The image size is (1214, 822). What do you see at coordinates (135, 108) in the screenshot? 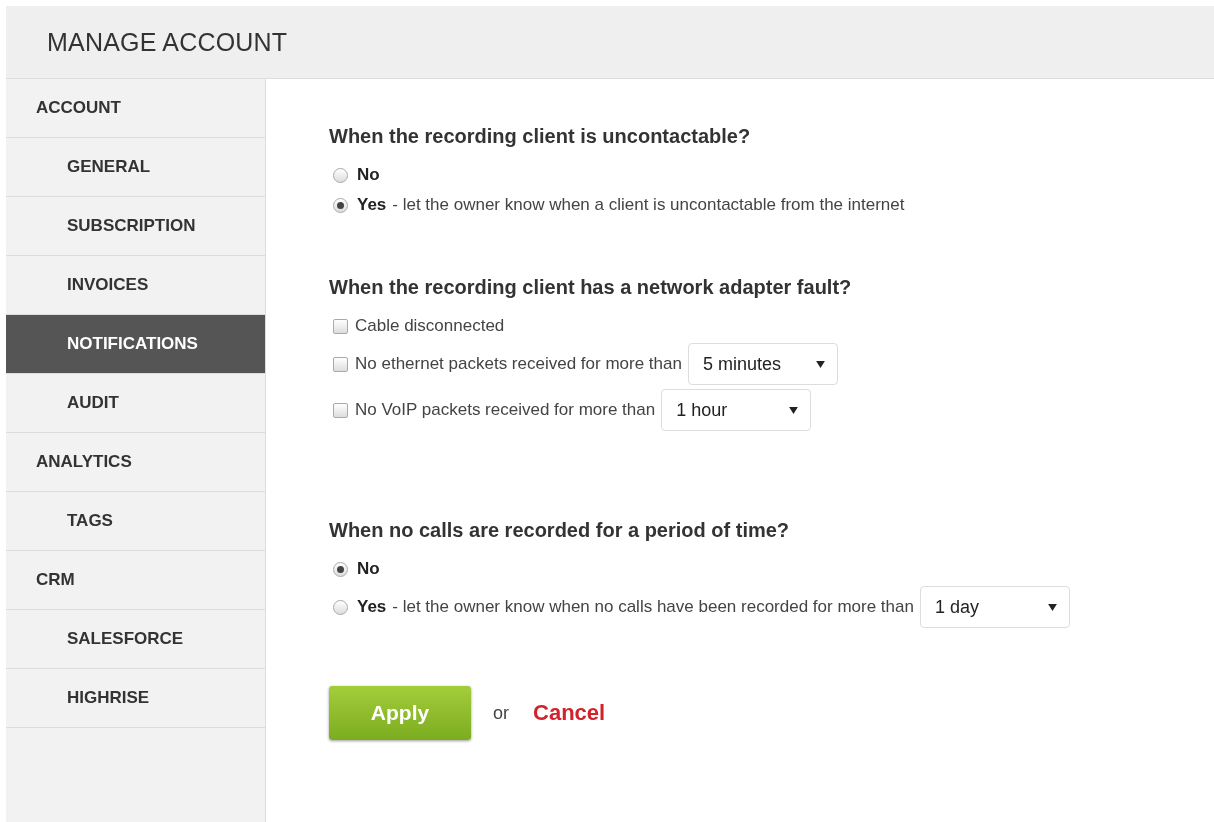
I see `sidebar-item: ACCOUNT` at bounding box center [135, 108].